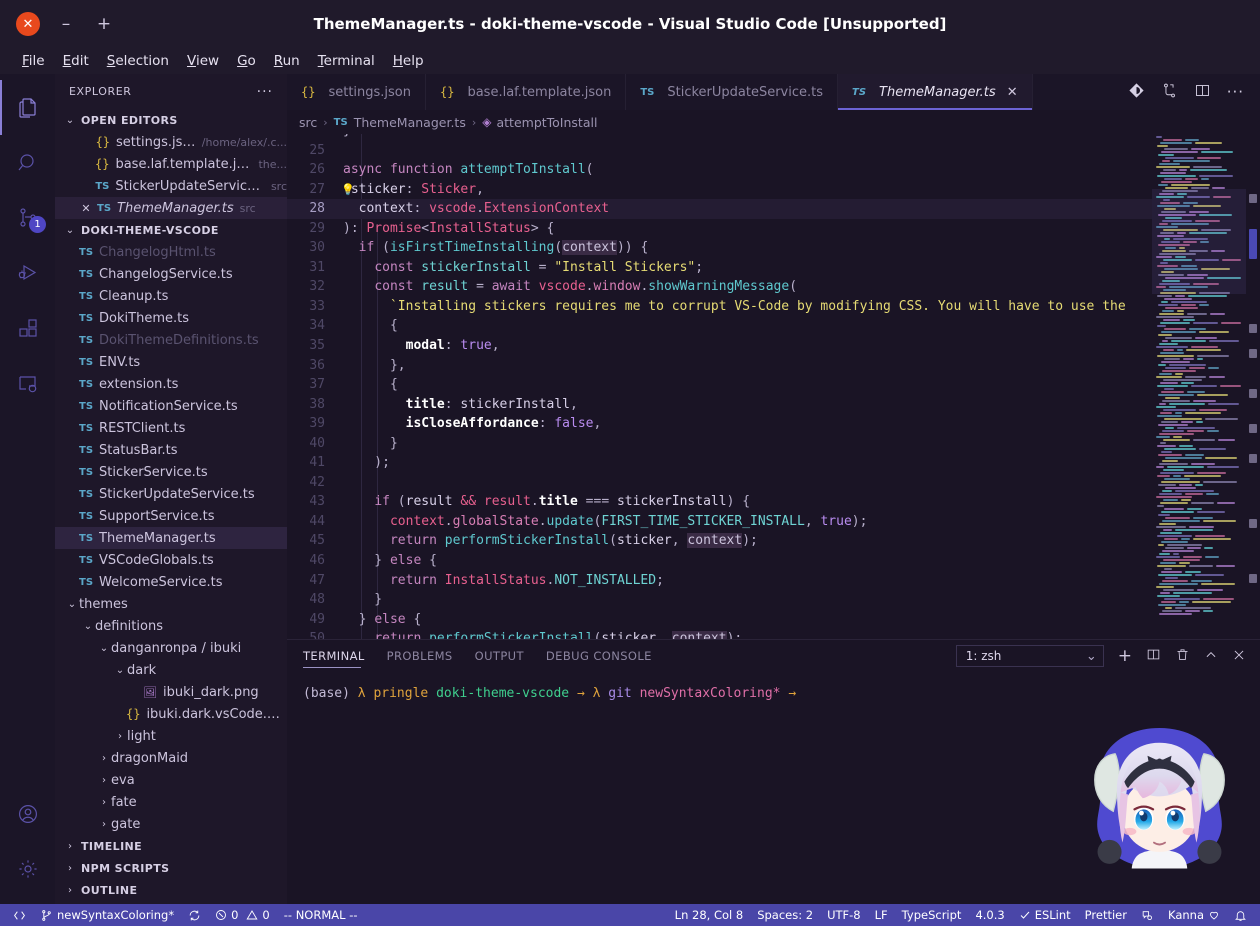  Describe the element at coordinates (935, 92) in the screenshot. I see `editor-tab: TS ThemeManager.ts ✕` at that location.